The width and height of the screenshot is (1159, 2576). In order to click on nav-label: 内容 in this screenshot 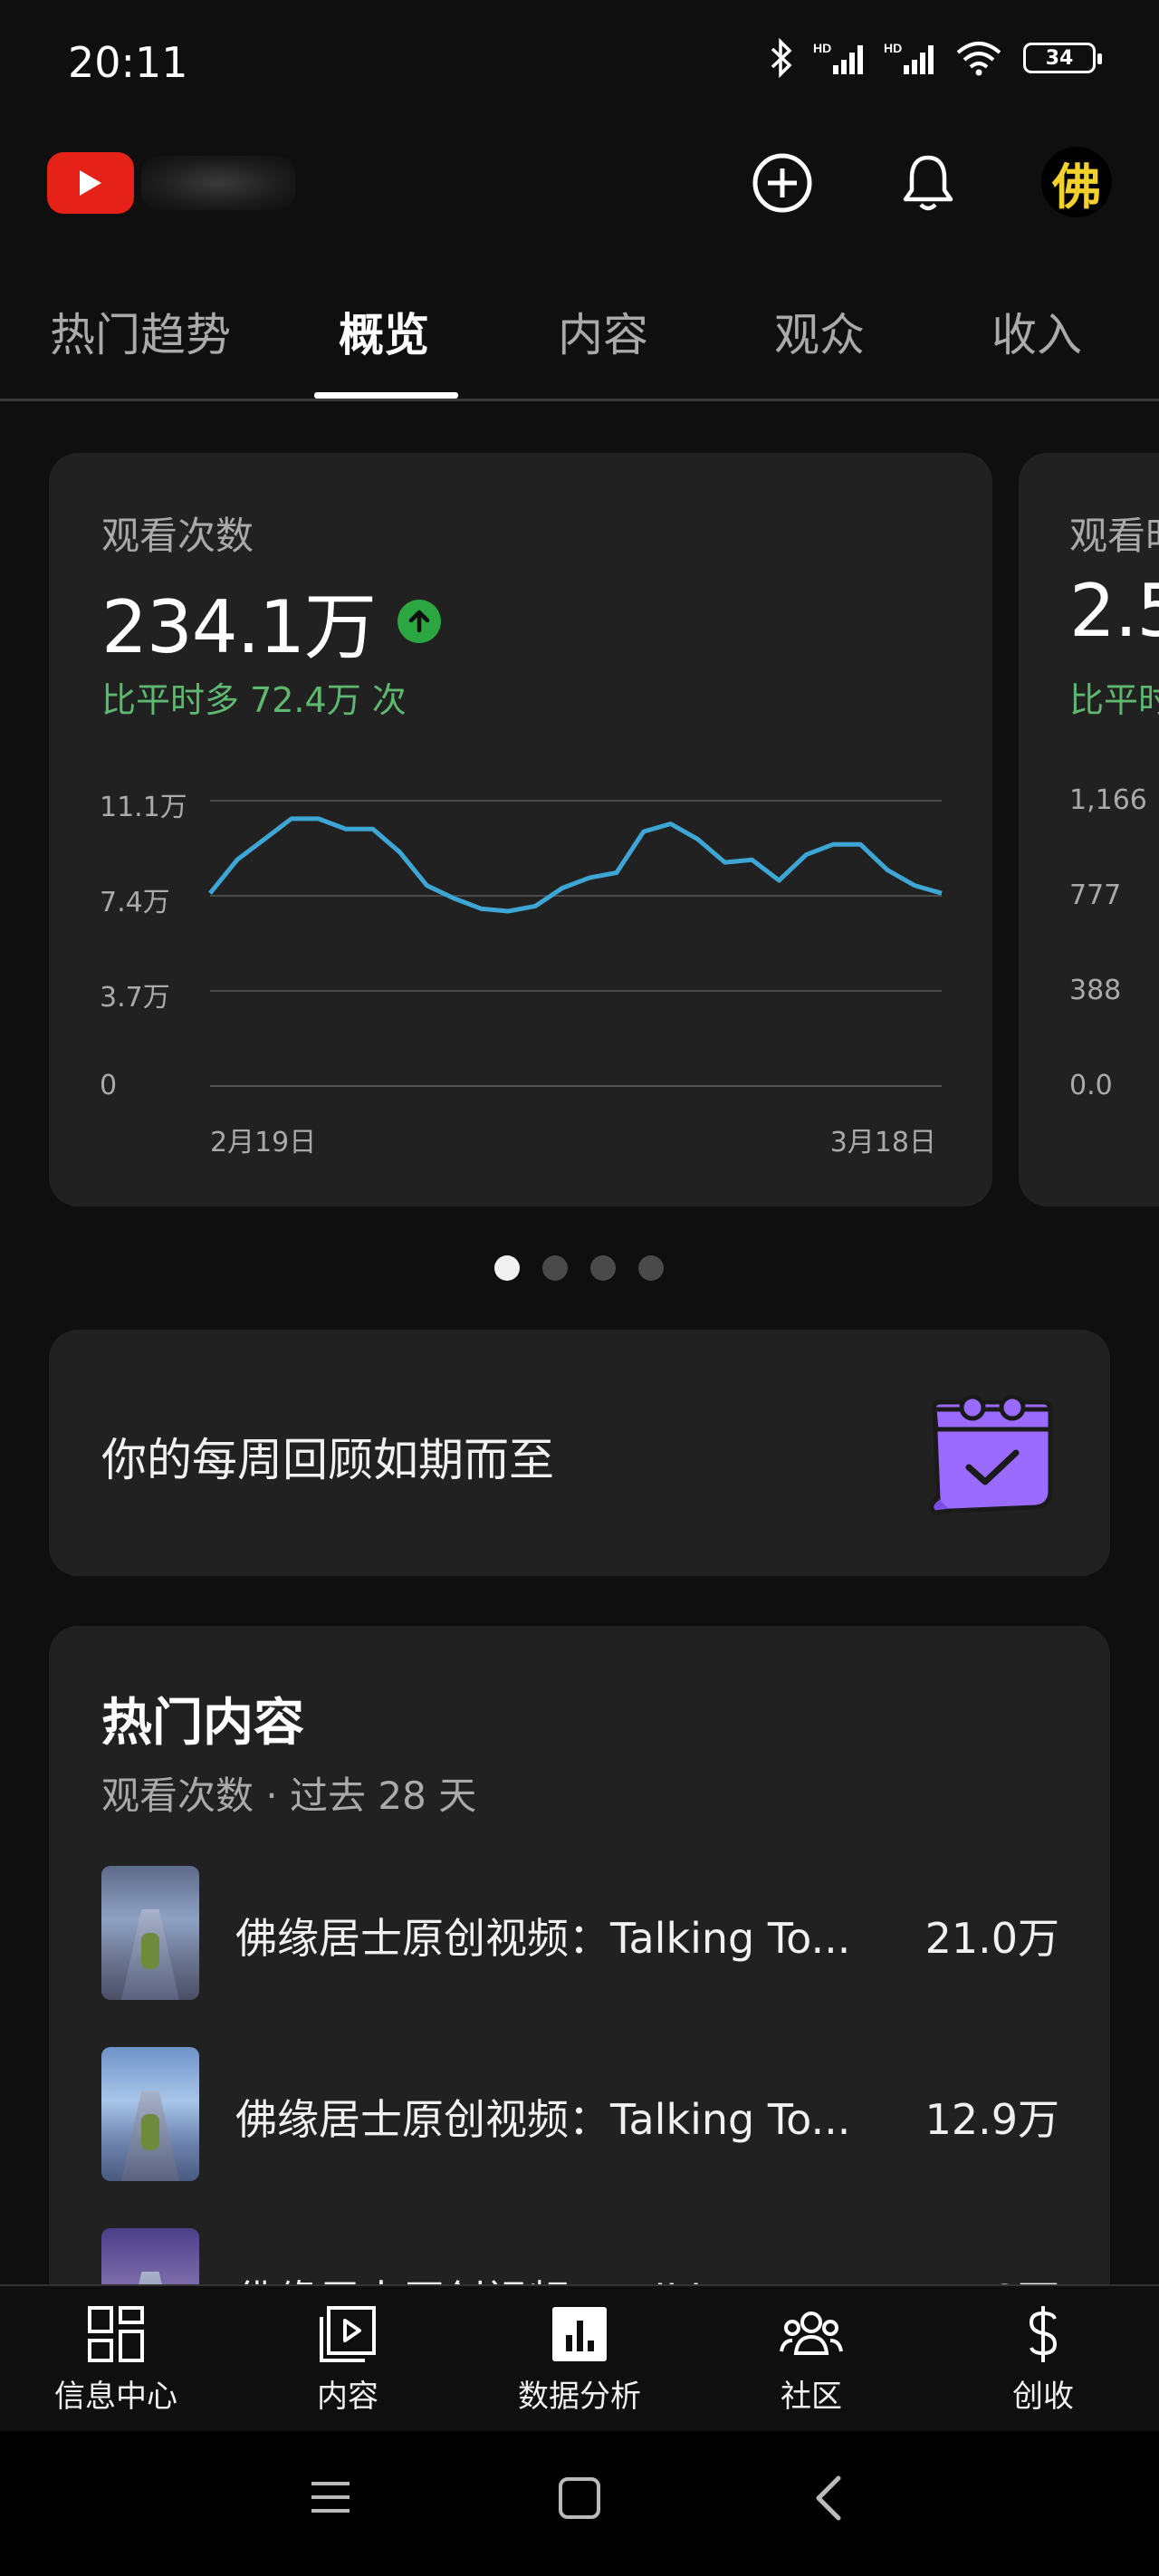, I will do `click(348, 2397)`.